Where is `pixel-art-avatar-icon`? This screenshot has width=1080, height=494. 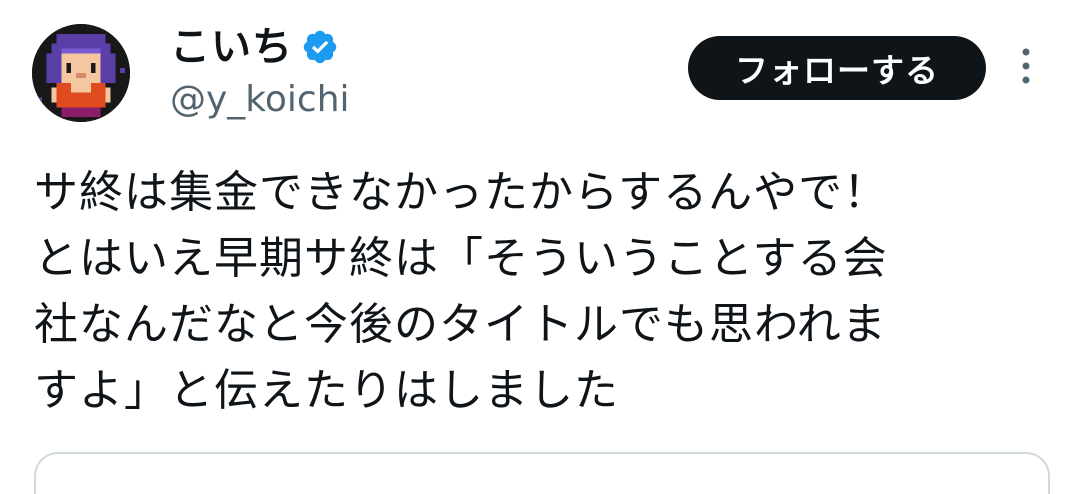 pixel-art-avatar-icon is located at coordinates (81, 73).